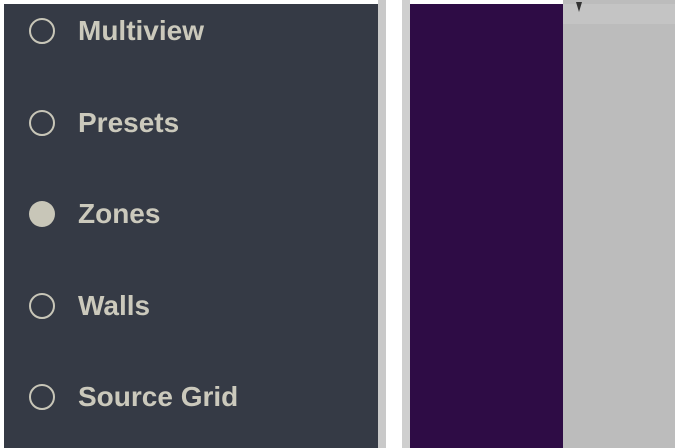  I want to click on sidebar-item-presets: Presets, so click(191, 126).